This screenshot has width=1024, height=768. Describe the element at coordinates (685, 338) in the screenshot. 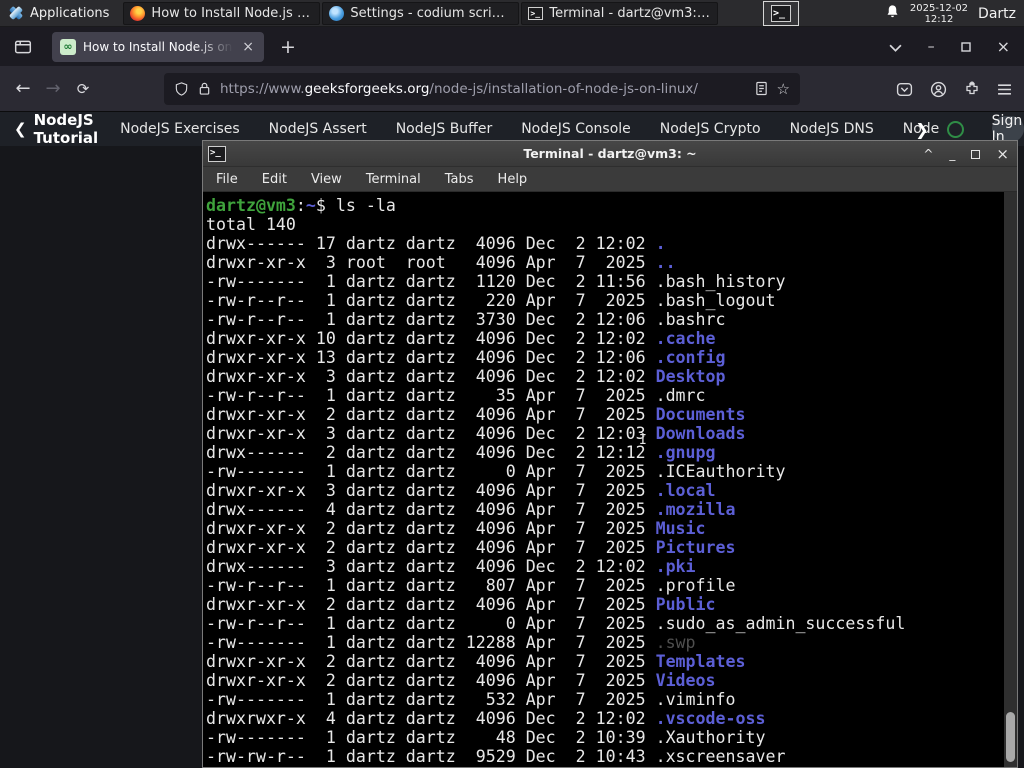

I see `directory-name: .cache` at that location.